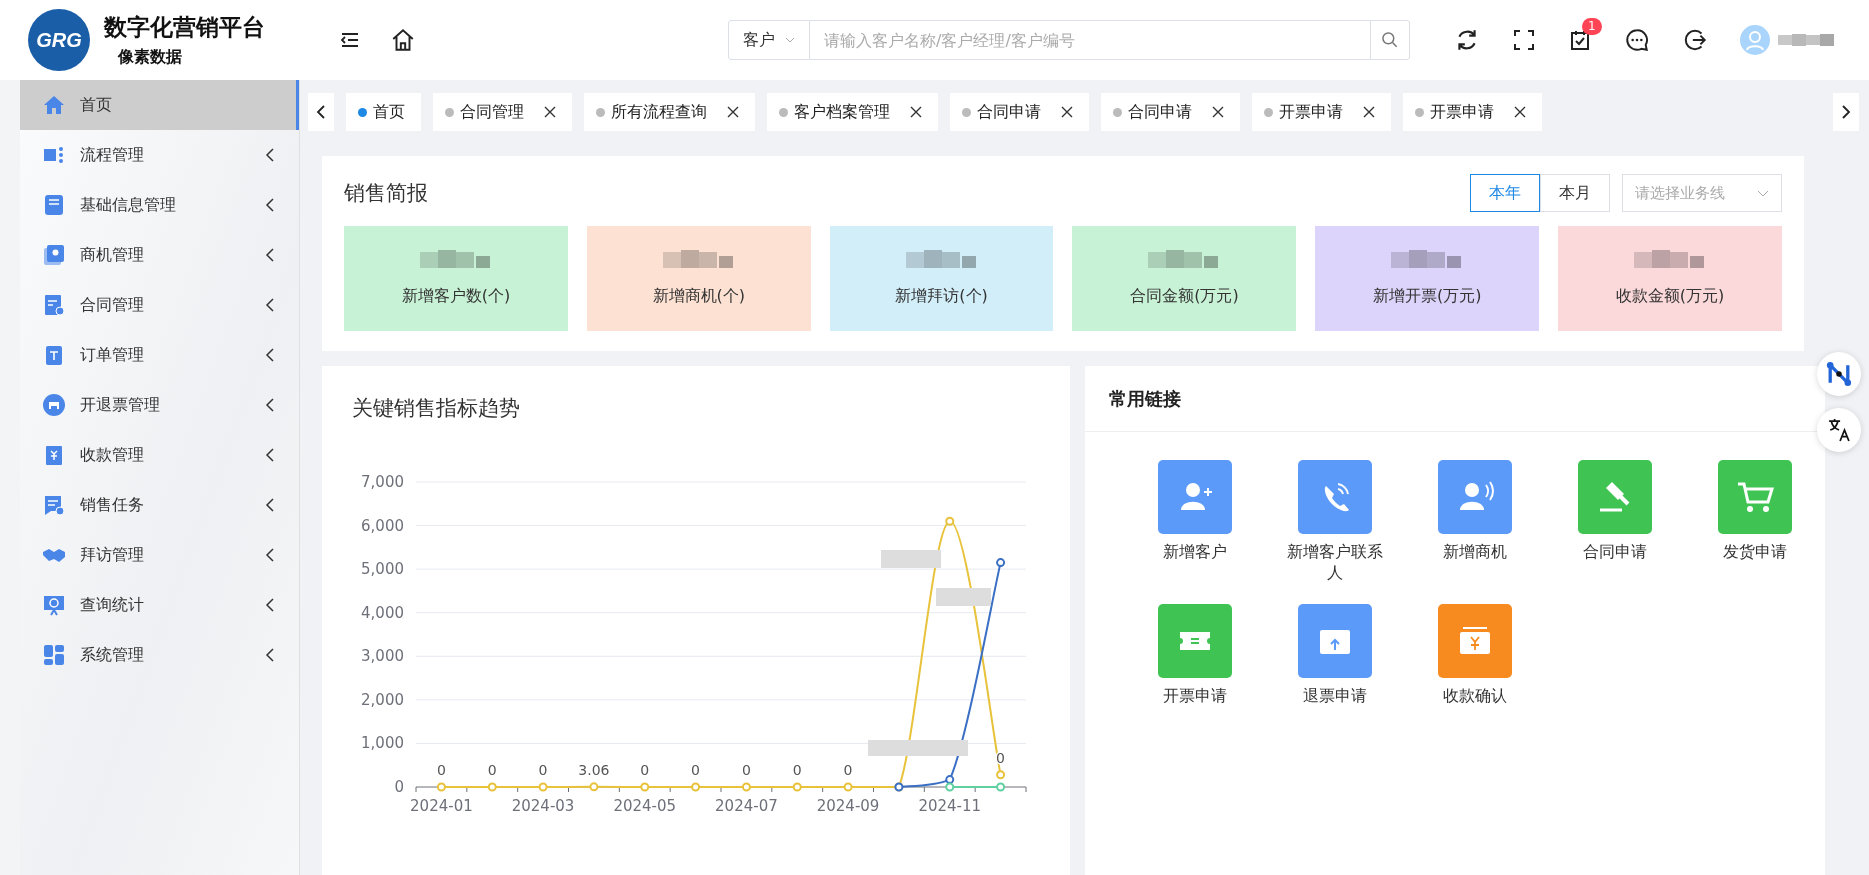  I want to click on sidebar-item: 基础信息管理, so click(159, 205).